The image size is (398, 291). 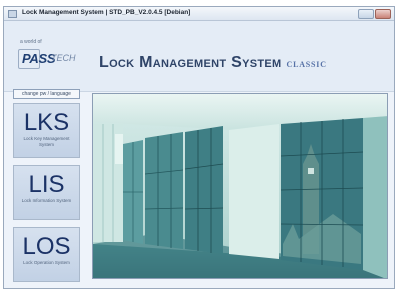 What do you see at coordinates (366, 14) in the screenshot?
I see `minimize-button` at bounding box center [366, 14].